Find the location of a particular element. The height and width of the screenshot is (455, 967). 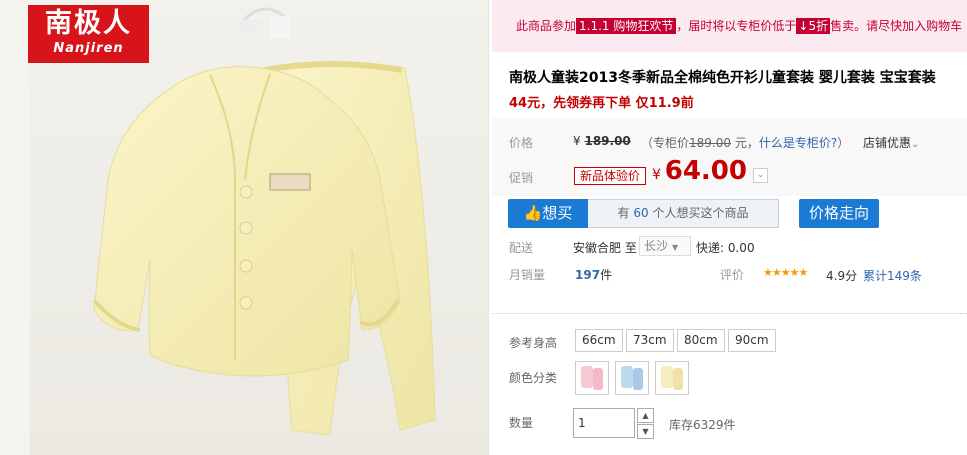

reference-price: （专柜价189.00 元，什么是专柜价?） is located at coordinates (745, 142).